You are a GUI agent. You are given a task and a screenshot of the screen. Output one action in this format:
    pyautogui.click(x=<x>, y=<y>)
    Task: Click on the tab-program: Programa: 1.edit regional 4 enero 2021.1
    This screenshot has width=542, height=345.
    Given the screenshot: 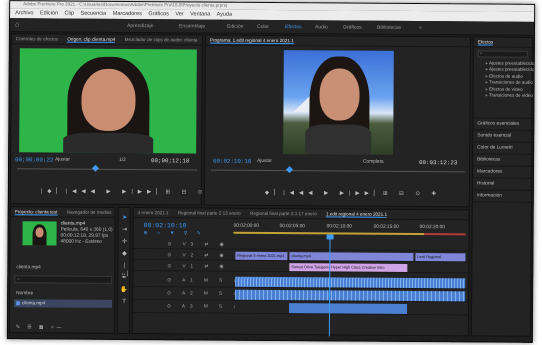 What is the action you would take?
    pyautogui.click(x=251, y=41)
    